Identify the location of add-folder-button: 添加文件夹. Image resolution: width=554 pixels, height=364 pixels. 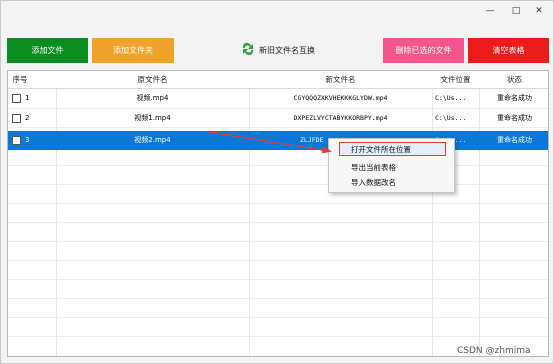
(133, 50).